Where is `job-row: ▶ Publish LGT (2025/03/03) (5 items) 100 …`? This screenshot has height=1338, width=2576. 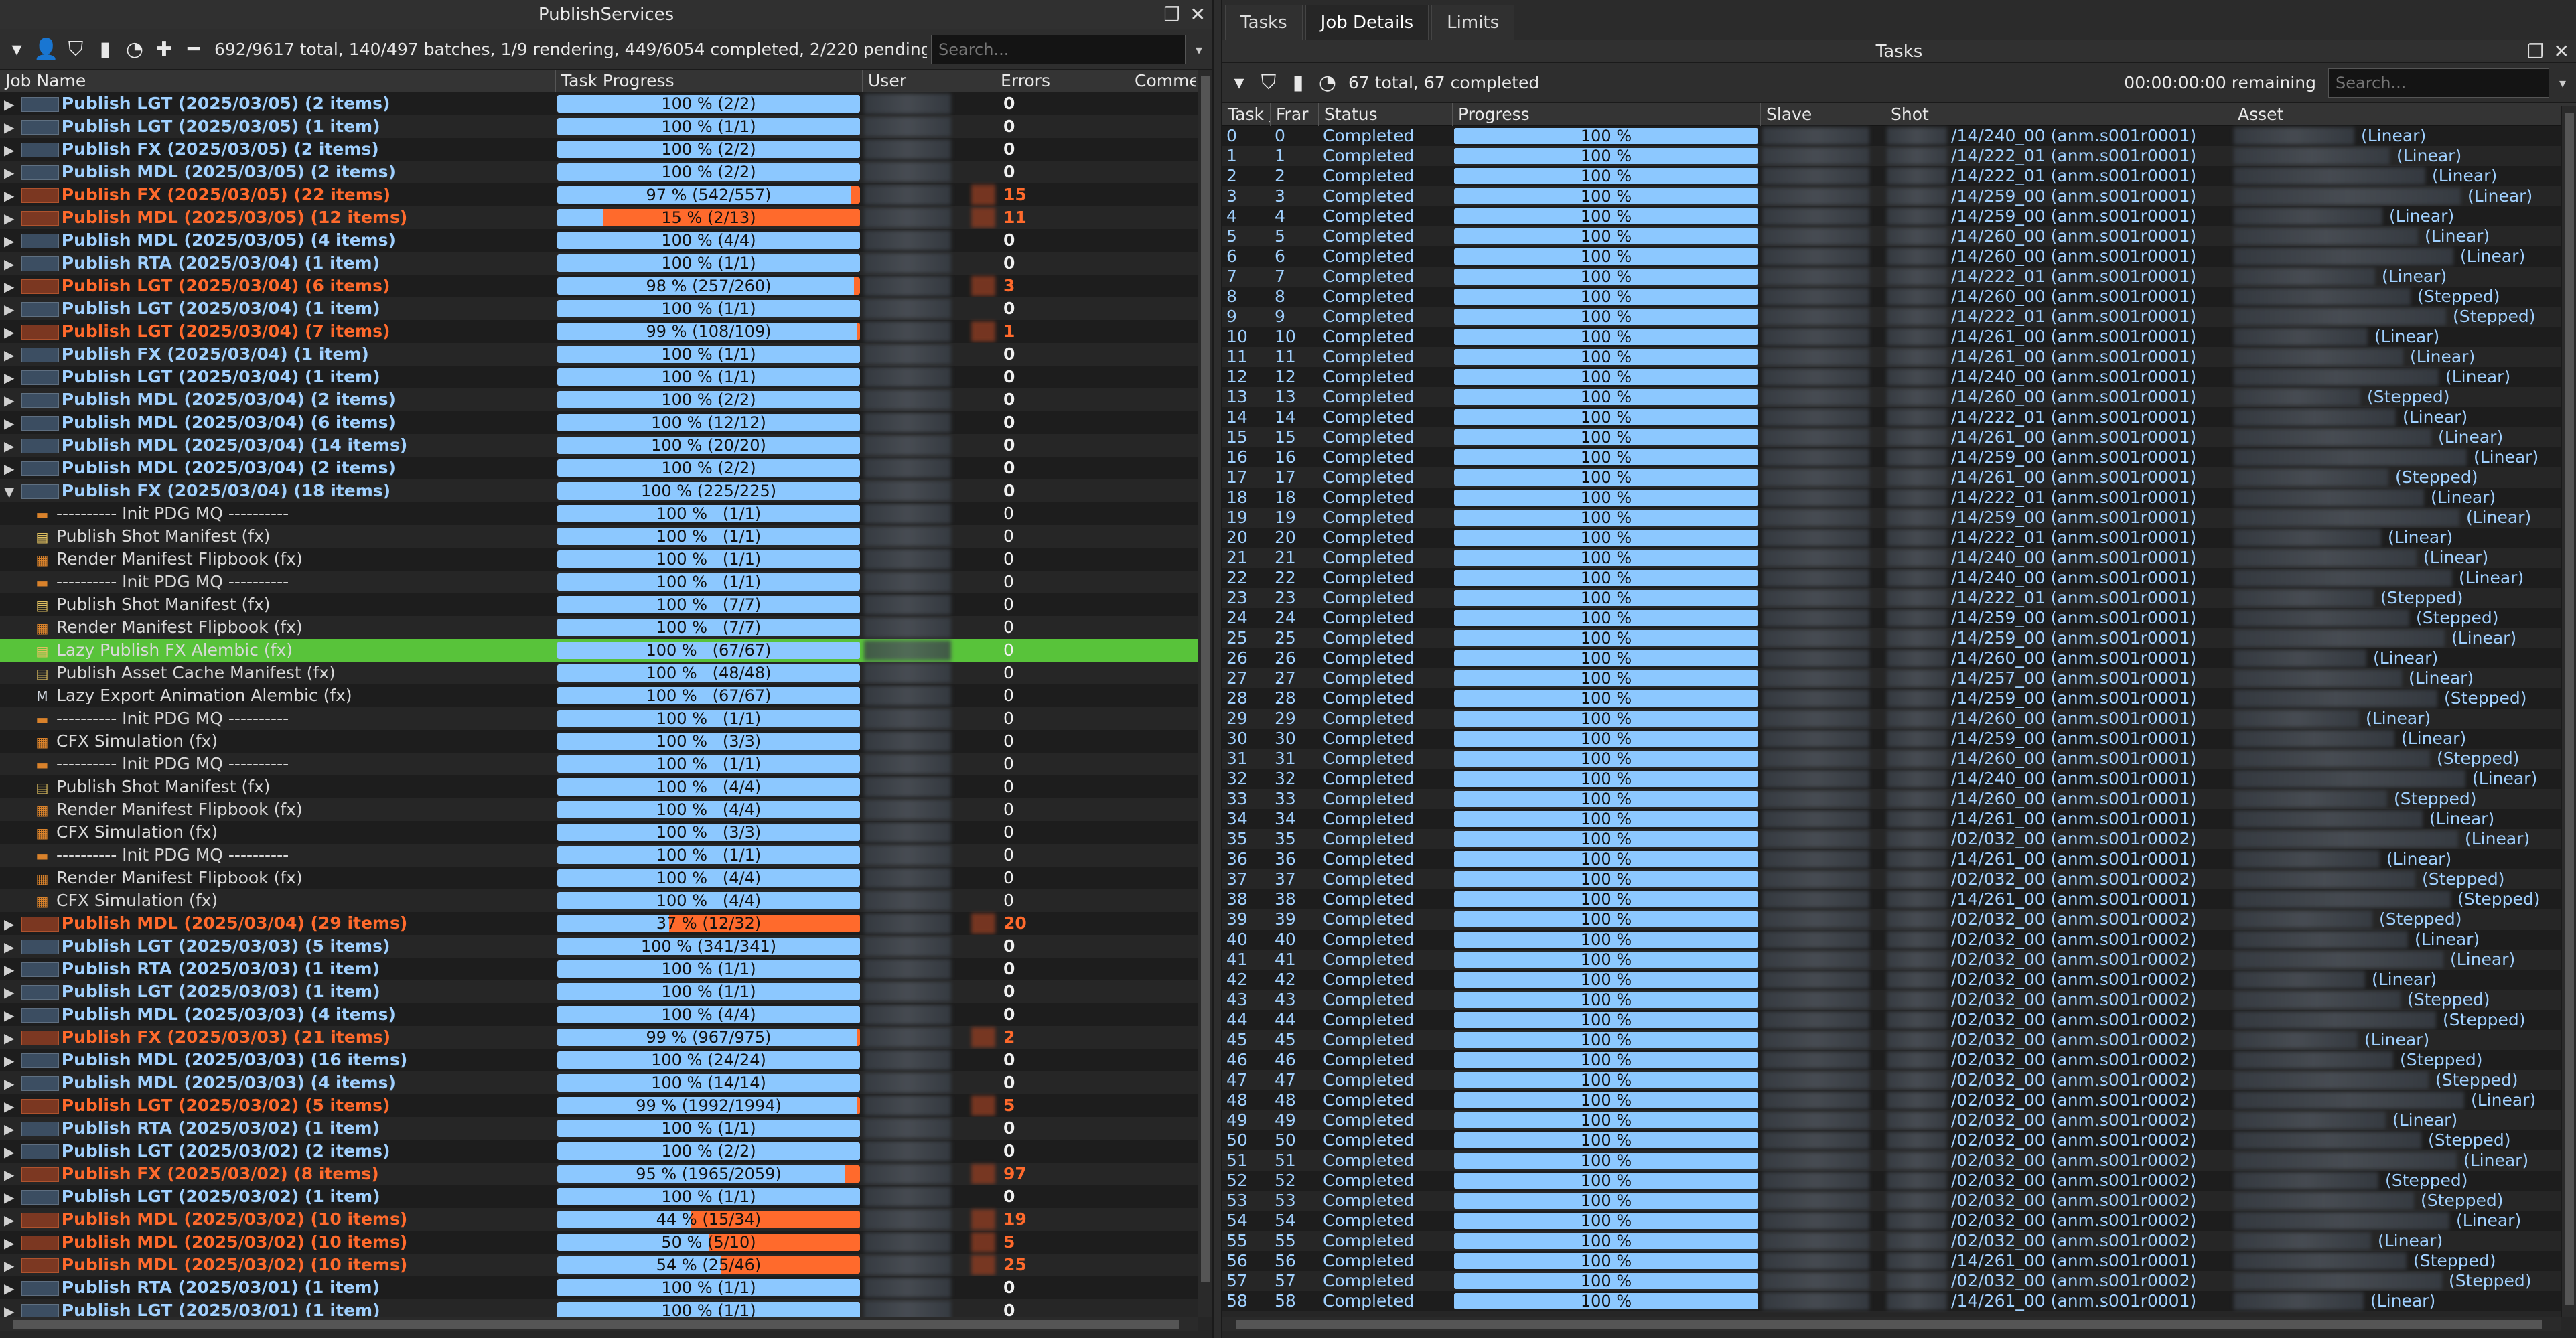
job-row: ▶ Publish LGT (2025/03/03) (5 items) 100 … is located at coordinates (606, 947).